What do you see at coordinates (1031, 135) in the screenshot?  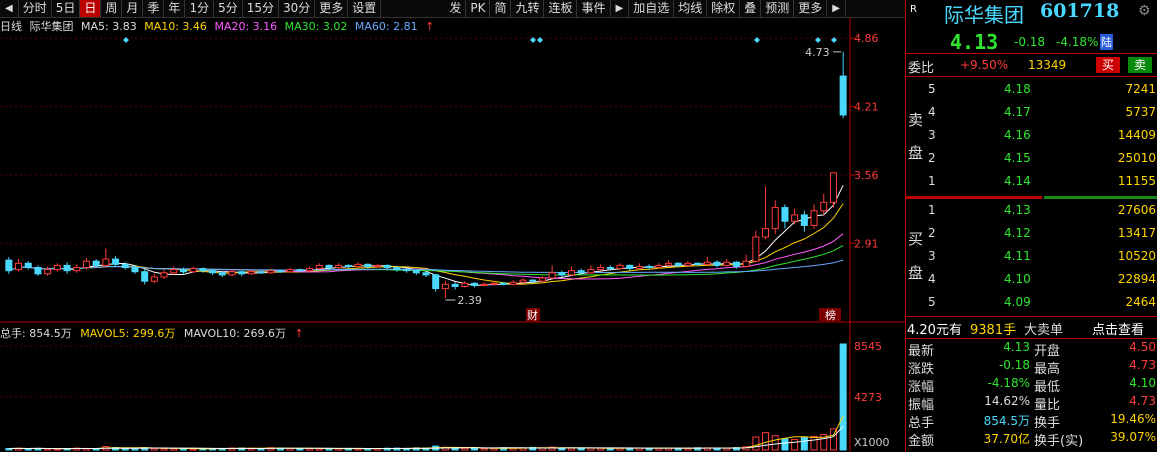 I see `ask-row: 3 4.16 14409` at bounding box center [1031, 135].